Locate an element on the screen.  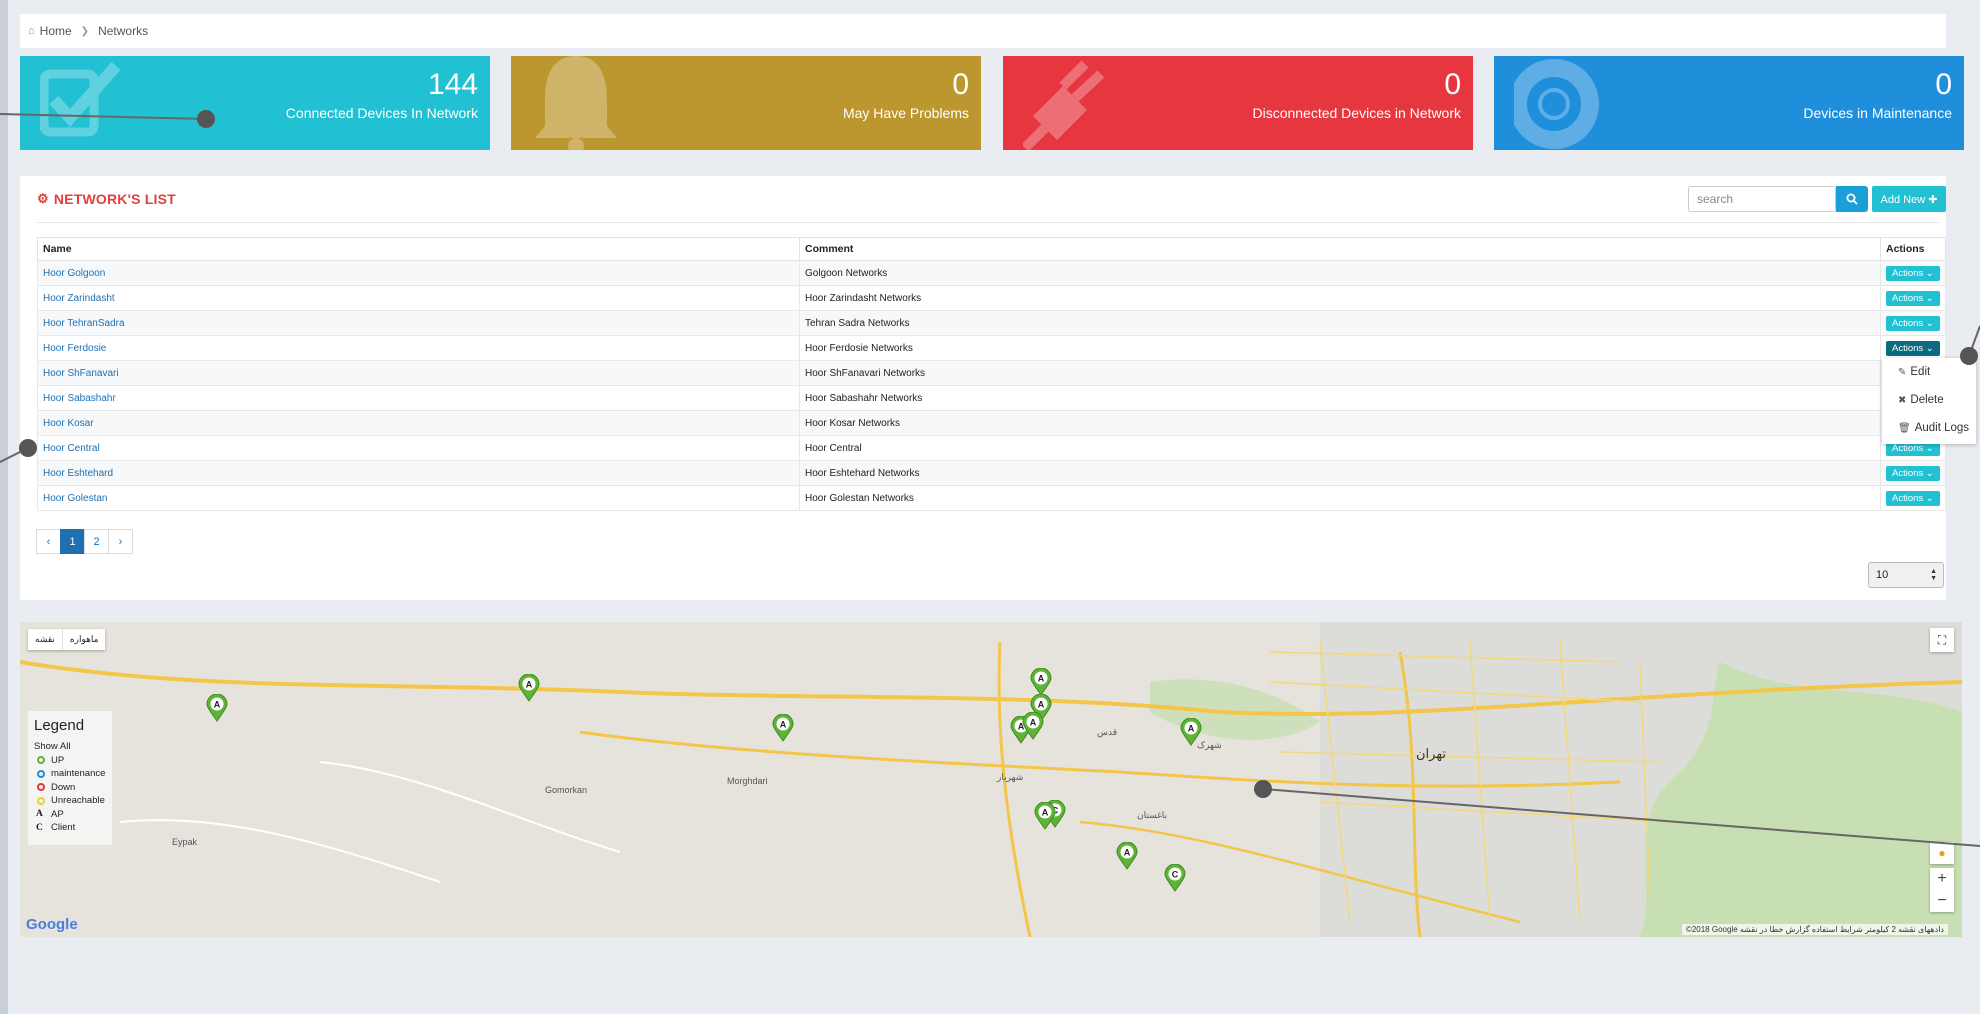
network-name-link: Hoor Kosar is located at coordinates (418, 423).